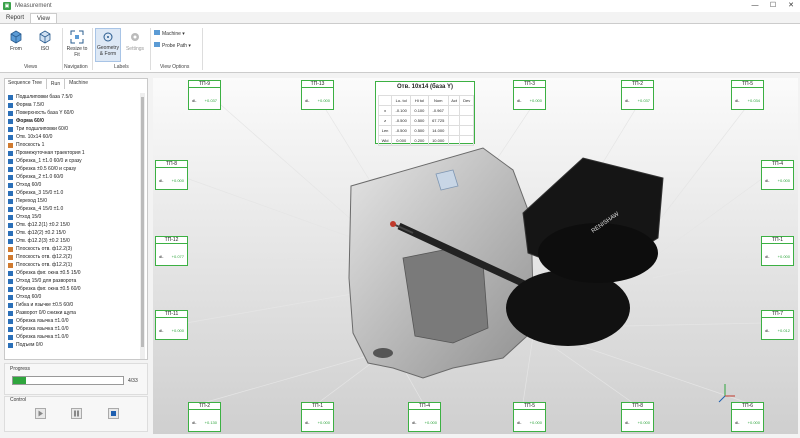  Describe the element at coordinates (73, 105) in the screenshot. I see `sequence-item: Форма 7.5/0` at that location.